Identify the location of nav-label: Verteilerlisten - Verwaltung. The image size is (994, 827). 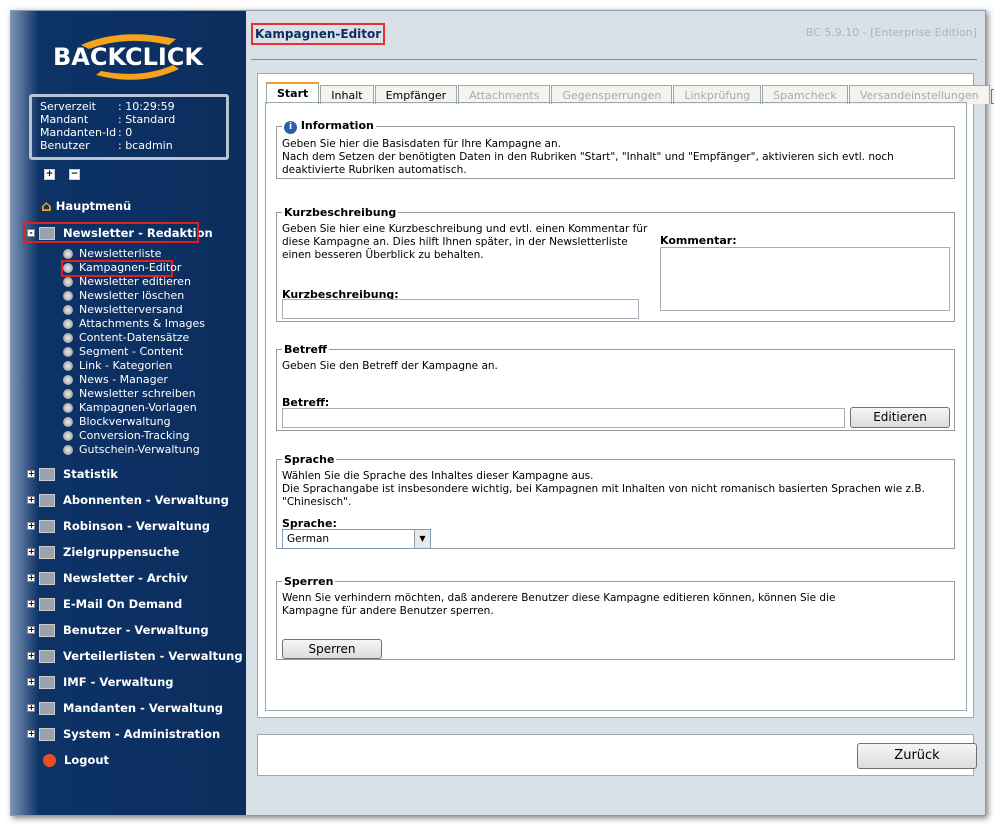
(153, 656).